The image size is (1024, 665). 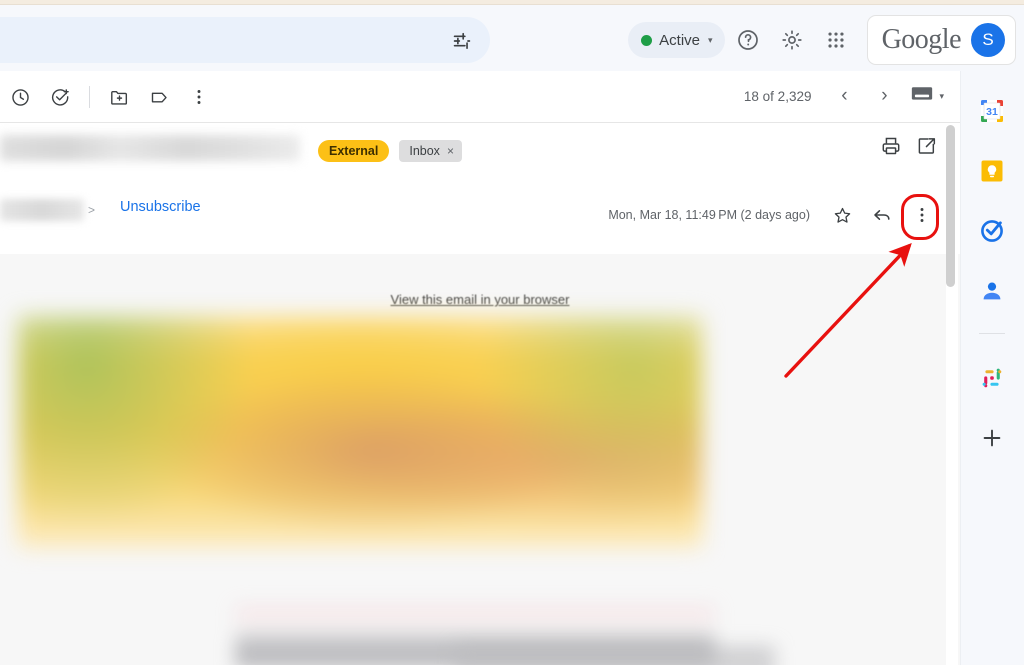 What do you see at coordinates (992, 231) in the screenshot?
I see `google-tasks-icon` at bounding box center [992, 231].